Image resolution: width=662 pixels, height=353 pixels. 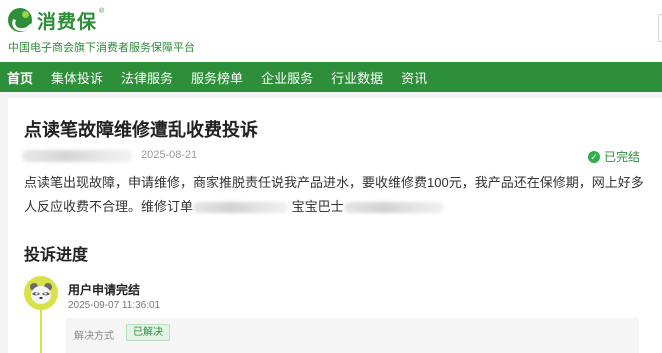 What do you see at coordinates (217, 77) in the screenshot?
I see `nav-item-service-rankings: 服务榜单` at bounding box center [217, 77].